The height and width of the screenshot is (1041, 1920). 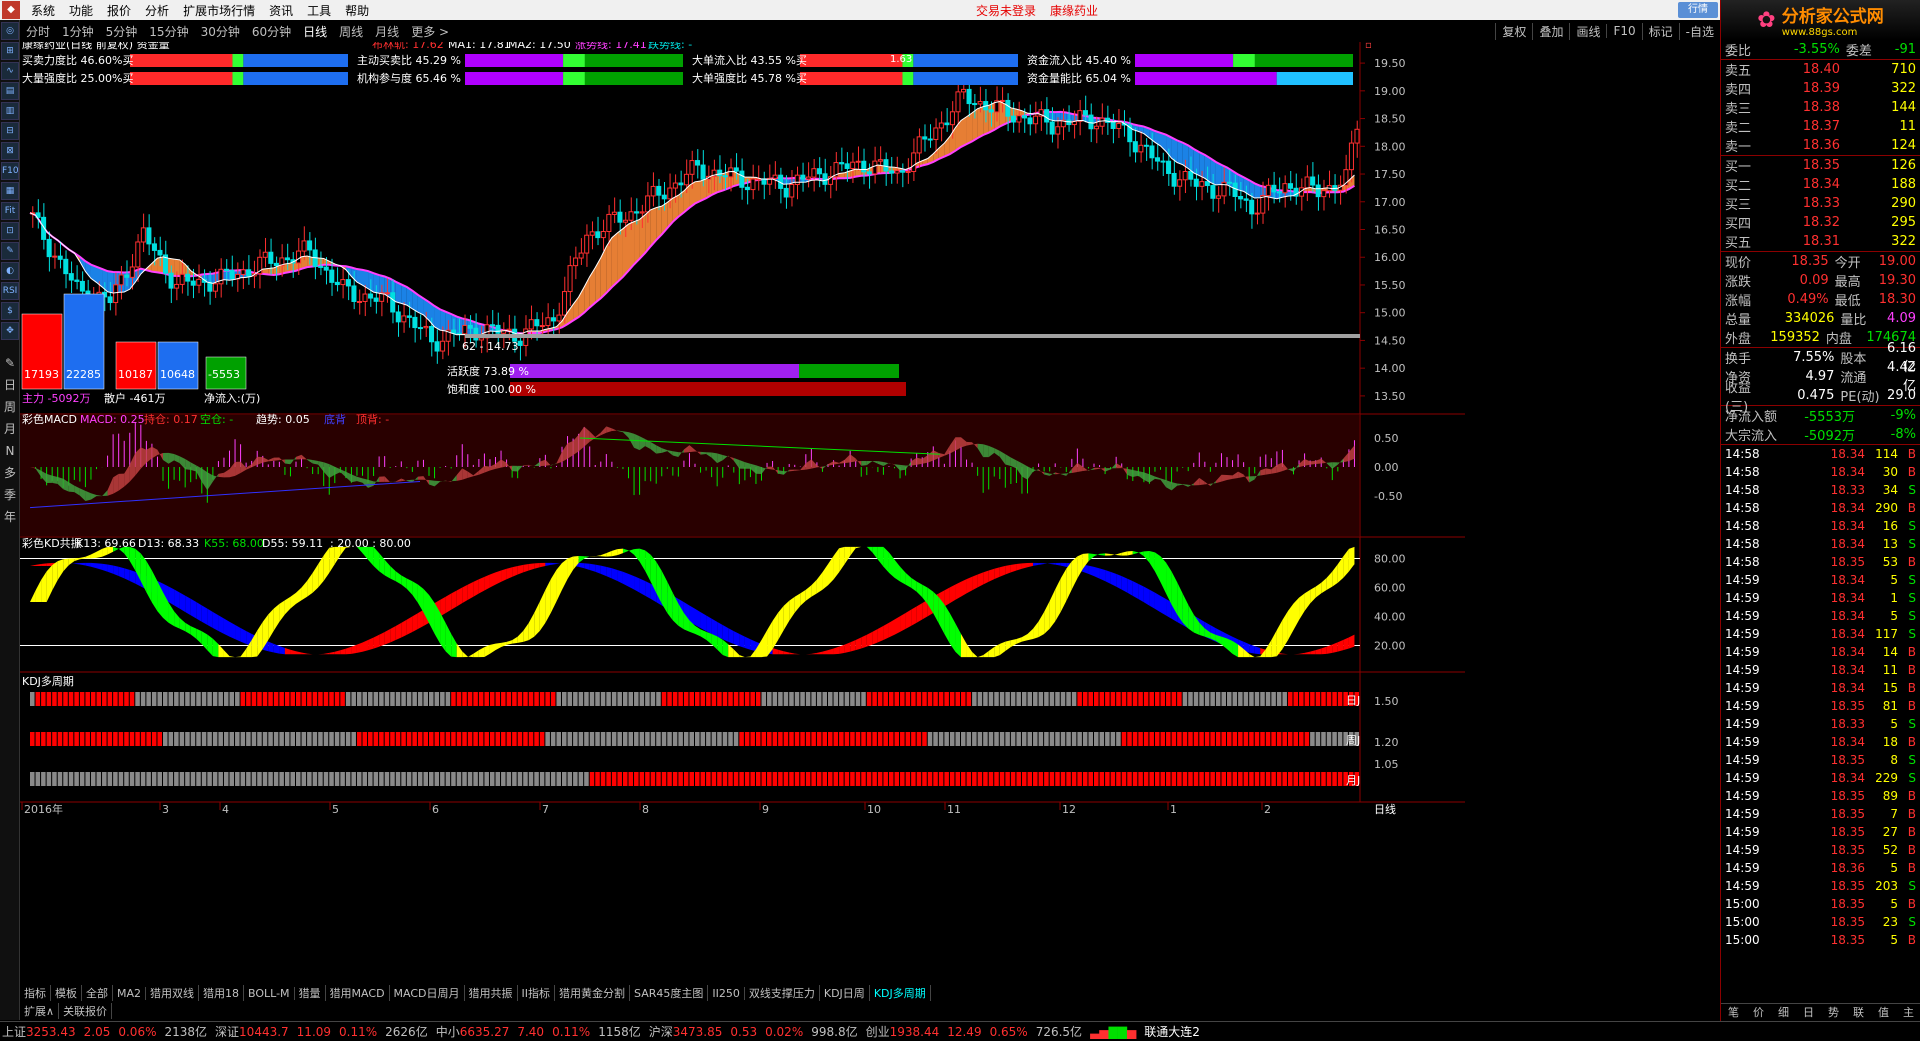 I want to click on hs-label: 沪深, so click(x=661, y=1032).